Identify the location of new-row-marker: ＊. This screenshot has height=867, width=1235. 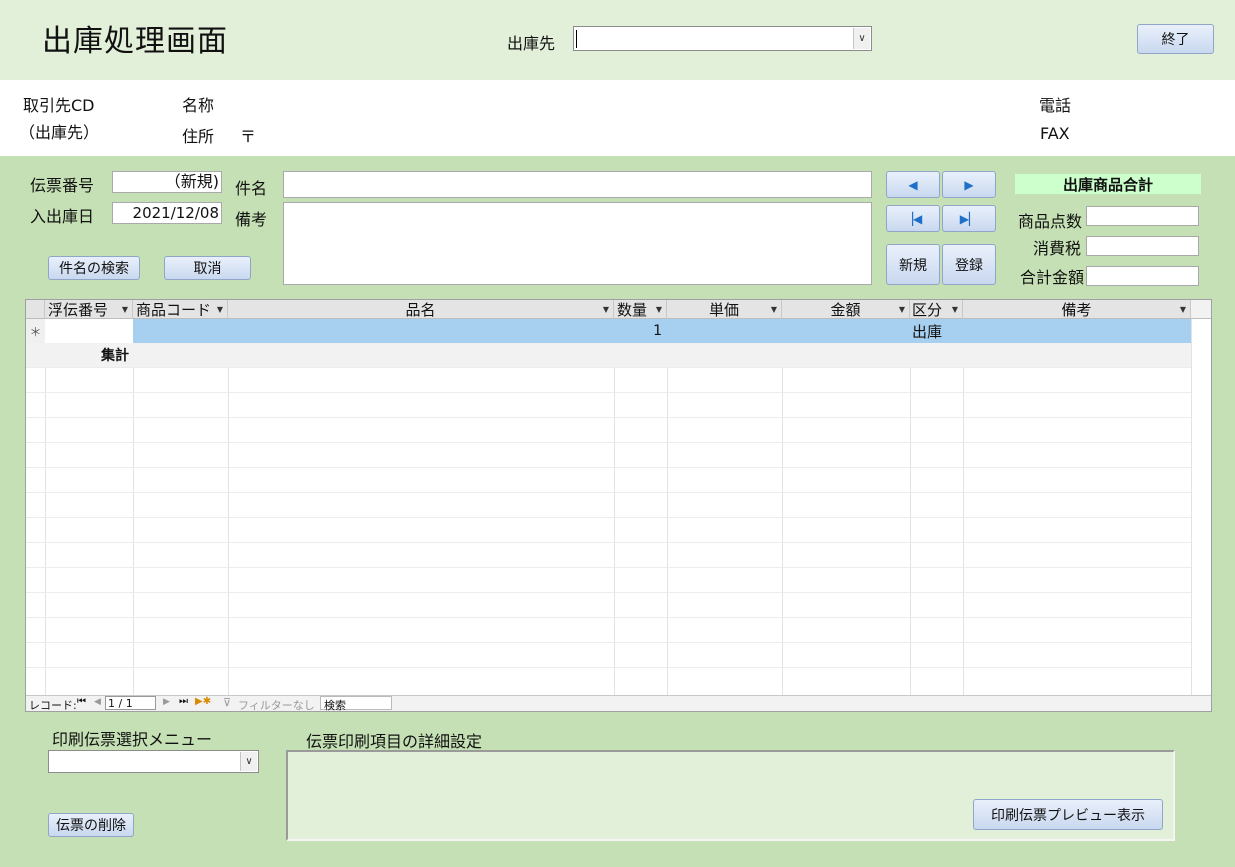
(35, 331).